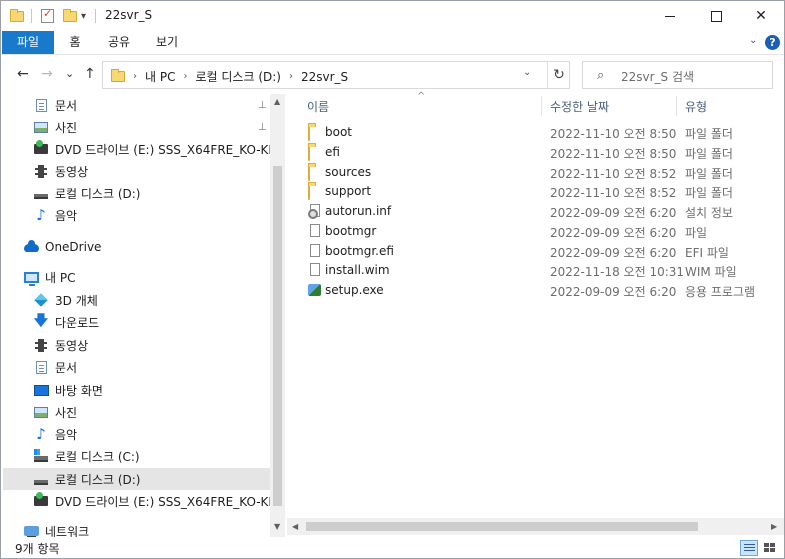 The image size is (785, 559). Describe the element at coordinates (318, 106) in the screenshot. I see `column-header-name: 이름` at that location.